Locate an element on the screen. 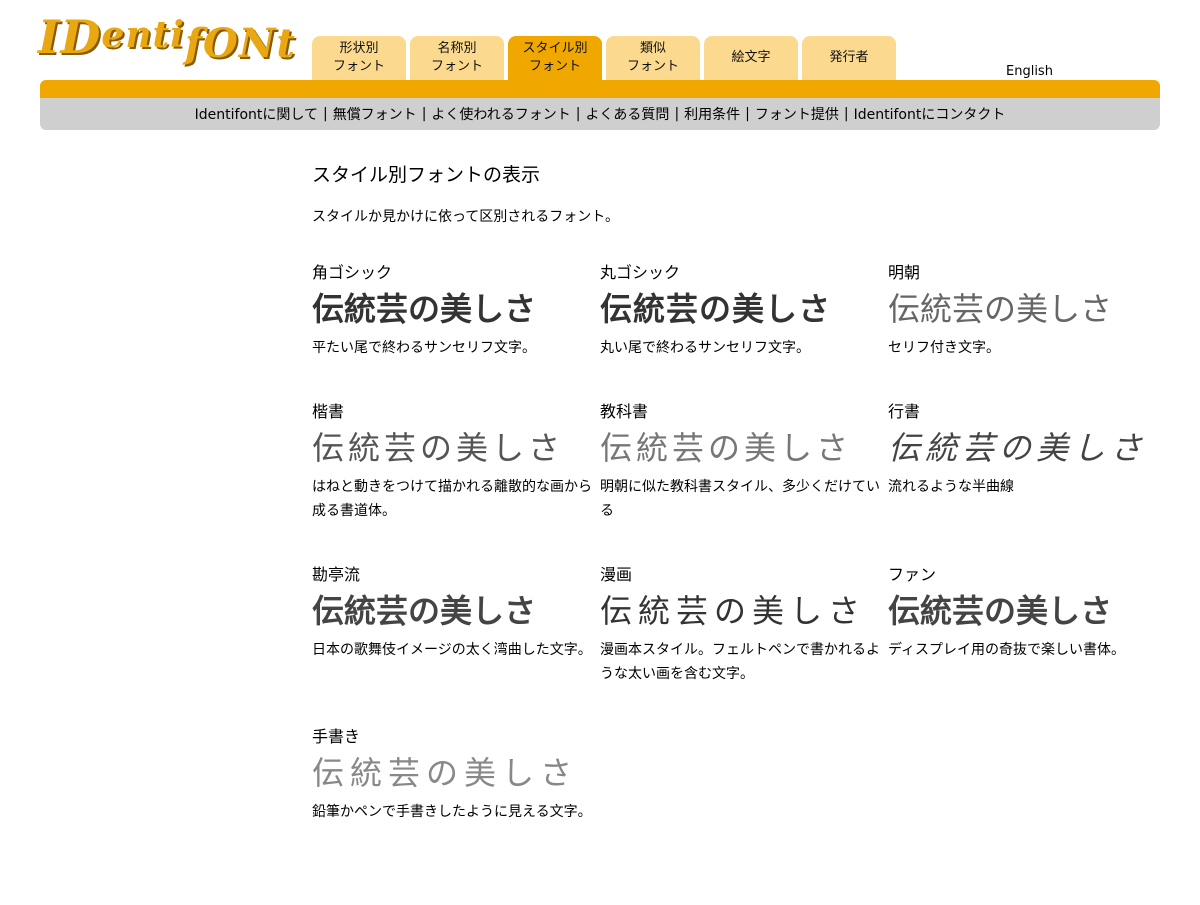 The width and height of the screenshot is (1200, 905). style-description: 鉛筆かペンで手書きしたように見える文字。 is located at coordinates (452, 812).